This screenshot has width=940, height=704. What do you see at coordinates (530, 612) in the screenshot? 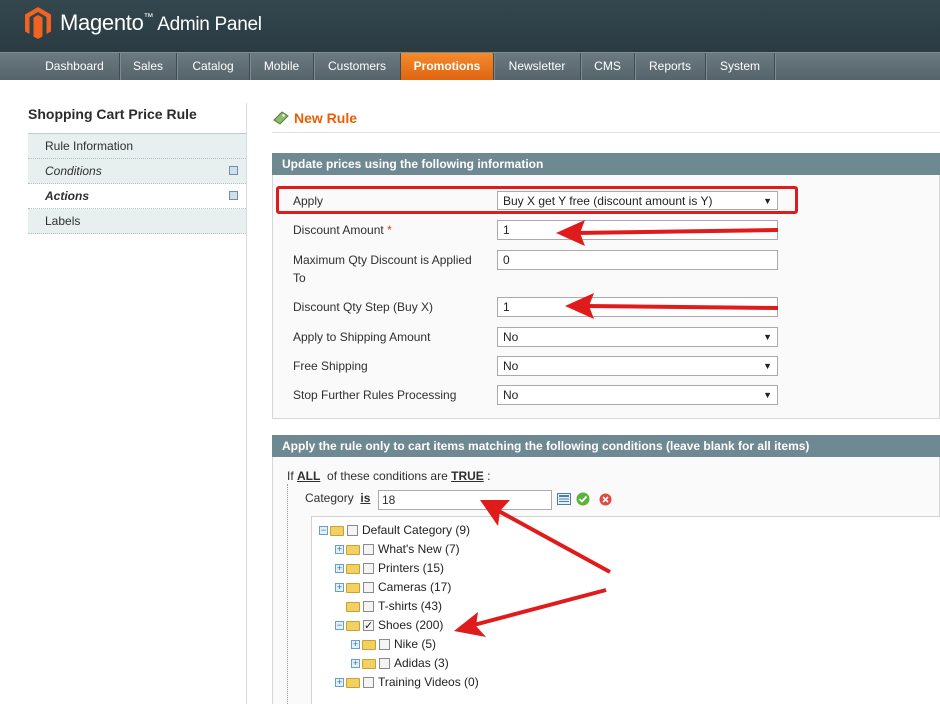
I see `annotation-arrow-shoes` at bounding box center [530, 612].